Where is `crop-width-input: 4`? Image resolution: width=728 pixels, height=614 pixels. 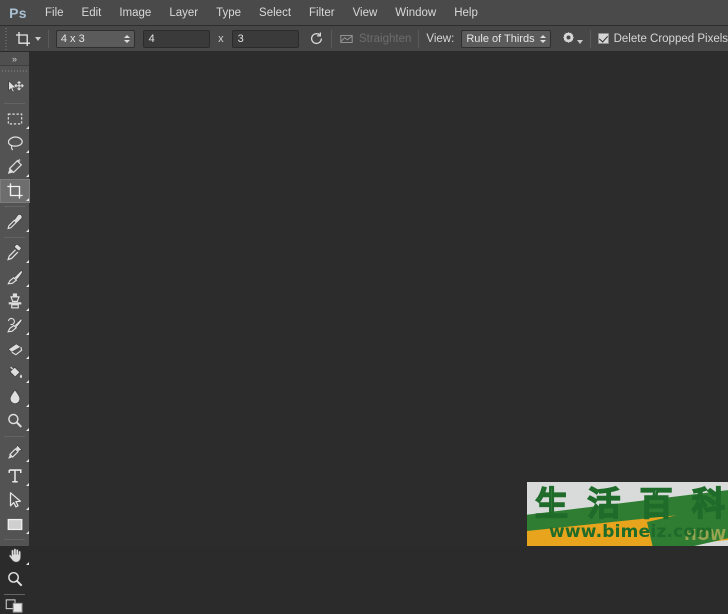 crop-width-input: 4 is located at coordinates (176, 38).